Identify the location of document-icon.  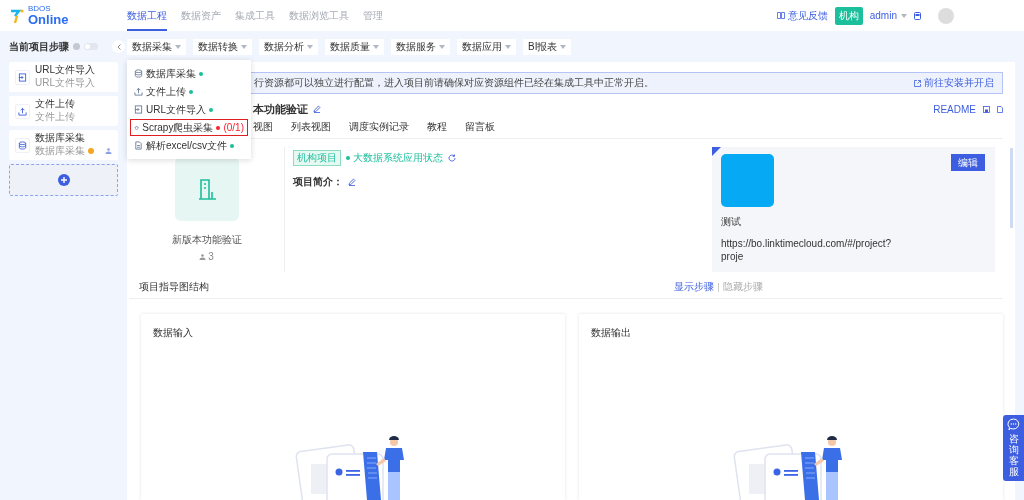
(1000, 109).